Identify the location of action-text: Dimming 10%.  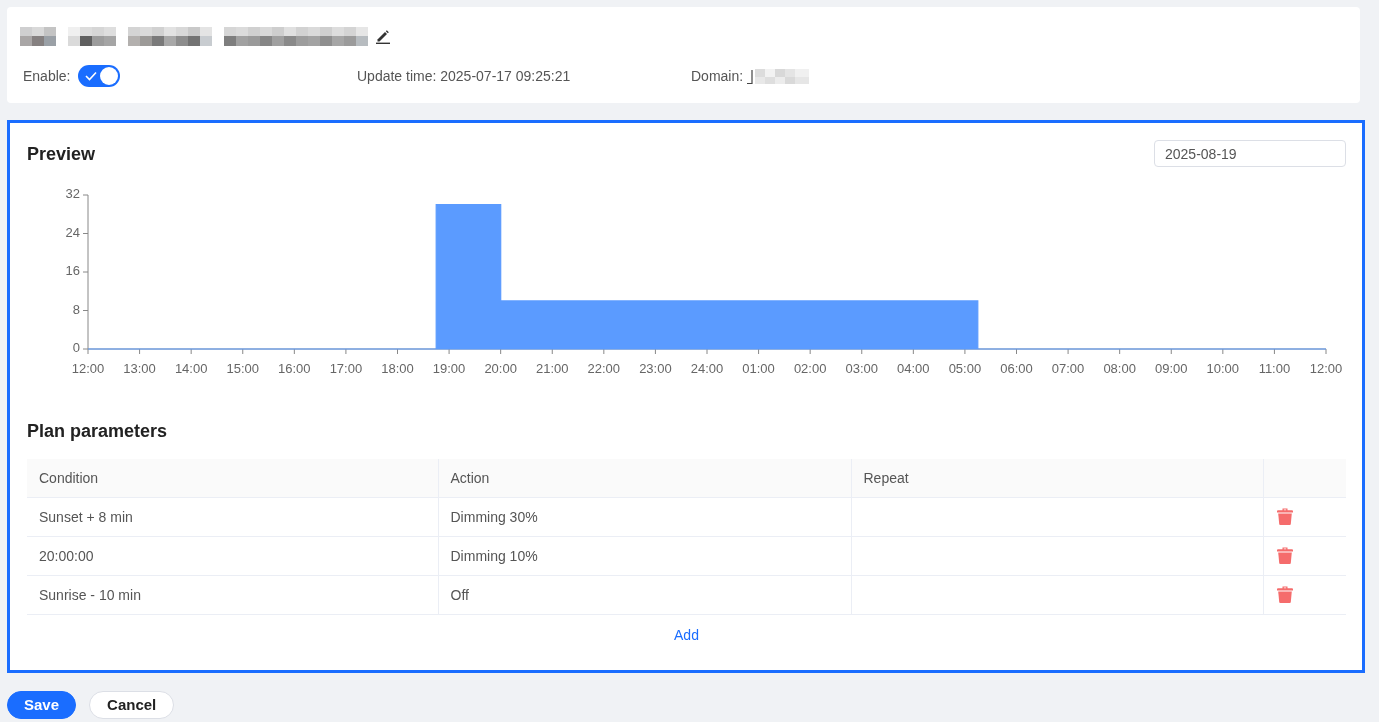
(494, 555).